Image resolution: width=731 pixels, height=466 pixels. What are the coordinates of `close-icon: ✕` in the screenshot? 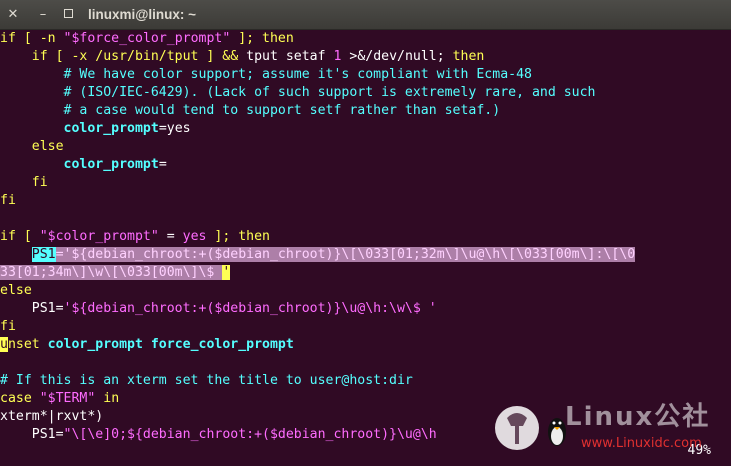 It's located at (13, 15).